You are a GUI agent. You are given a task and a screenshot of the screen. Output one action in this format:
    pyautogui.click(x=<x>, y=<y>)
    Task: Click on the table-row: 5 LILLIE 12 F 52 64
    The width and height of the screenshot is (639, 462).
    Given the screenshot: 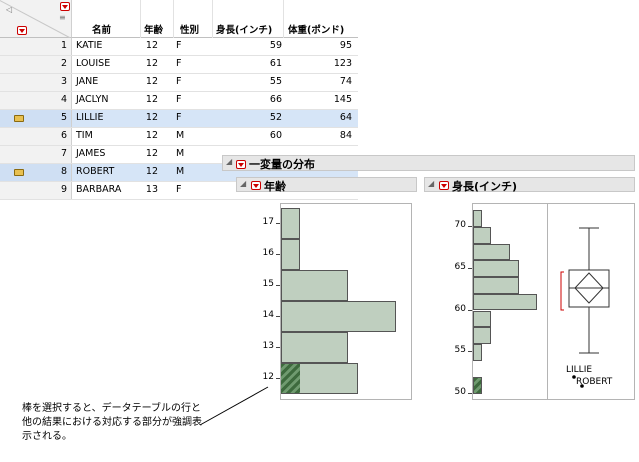 What is the action you would take?
    pyautogui.click(x=179, y=119)
    